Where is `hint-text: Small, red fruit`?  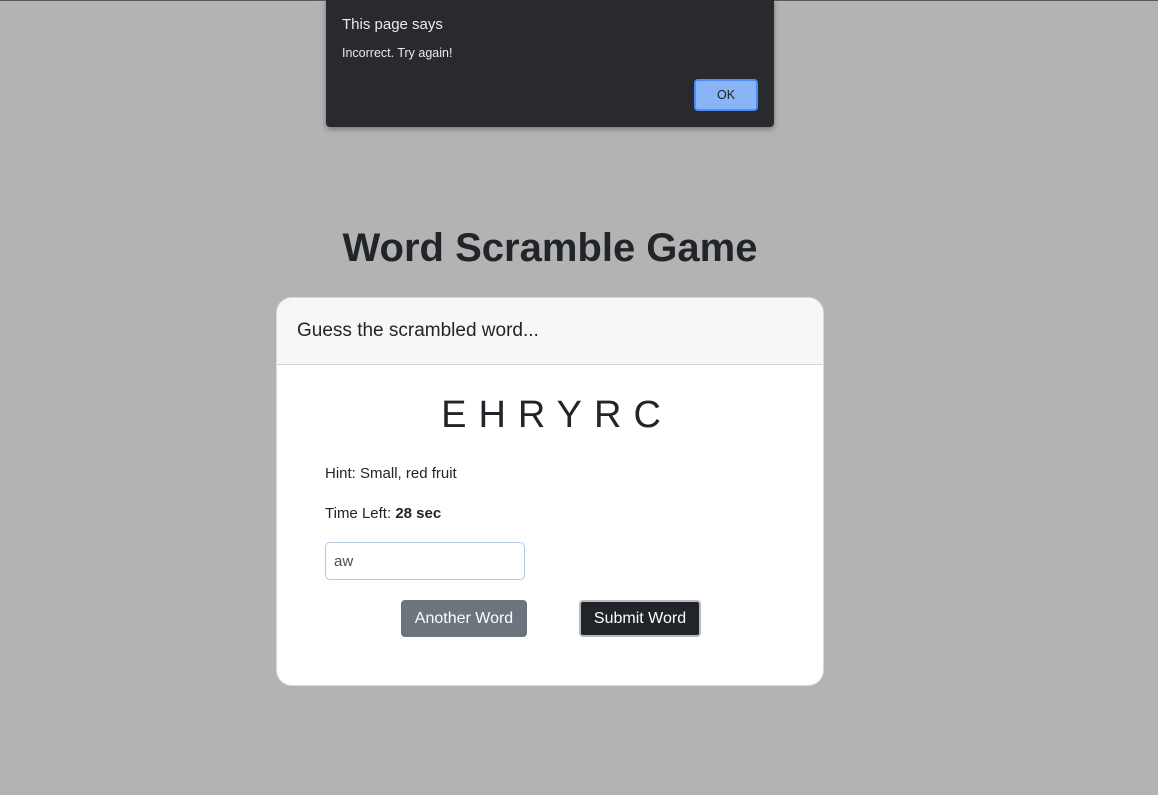
hint-text: Small, red fruit is located at coordinates (408, 473).